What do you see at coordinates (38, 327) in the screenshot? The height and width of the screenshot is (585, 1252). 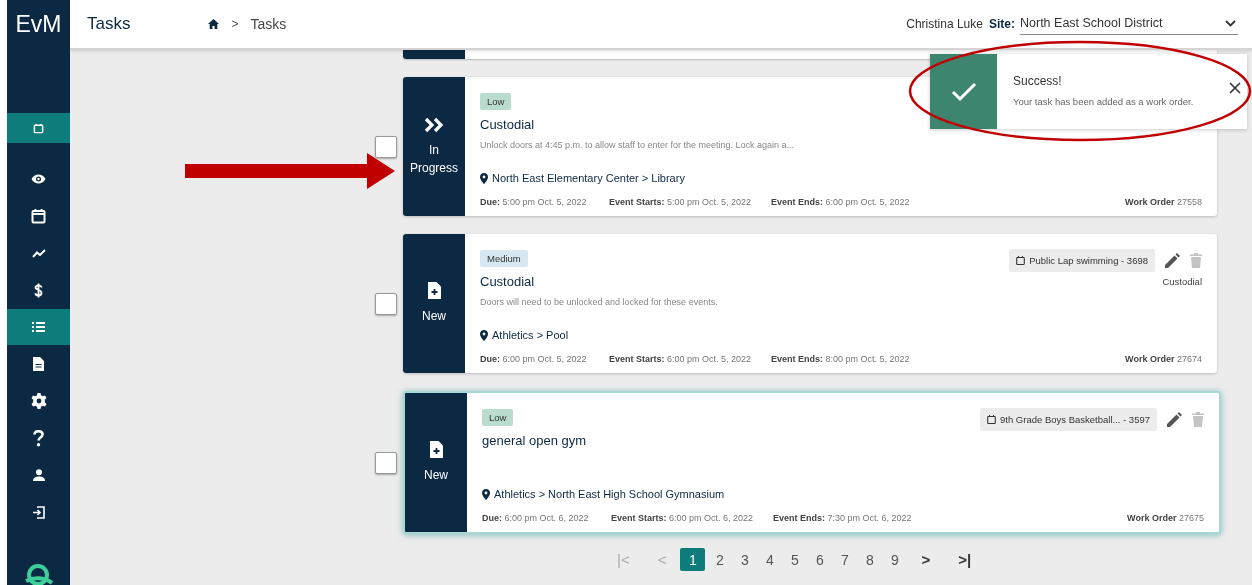 I see `list-icon` at bounding box center [38, 327].